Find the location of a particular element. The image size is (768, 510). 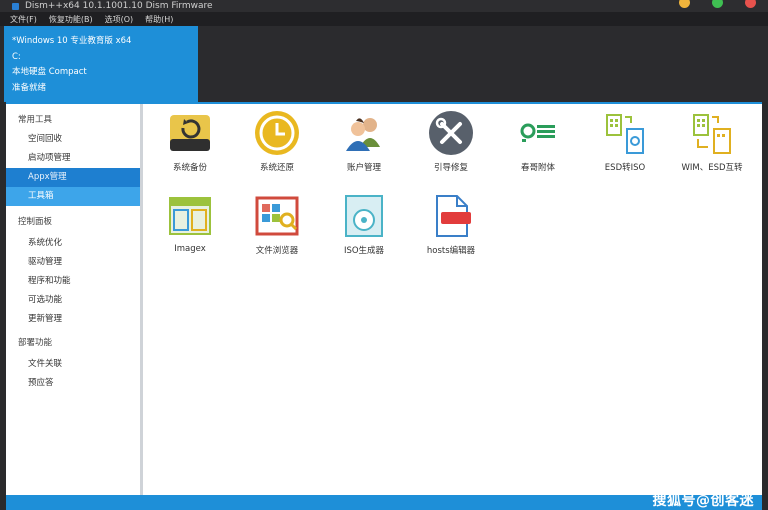

close-button is located at coordinates (750, 4).